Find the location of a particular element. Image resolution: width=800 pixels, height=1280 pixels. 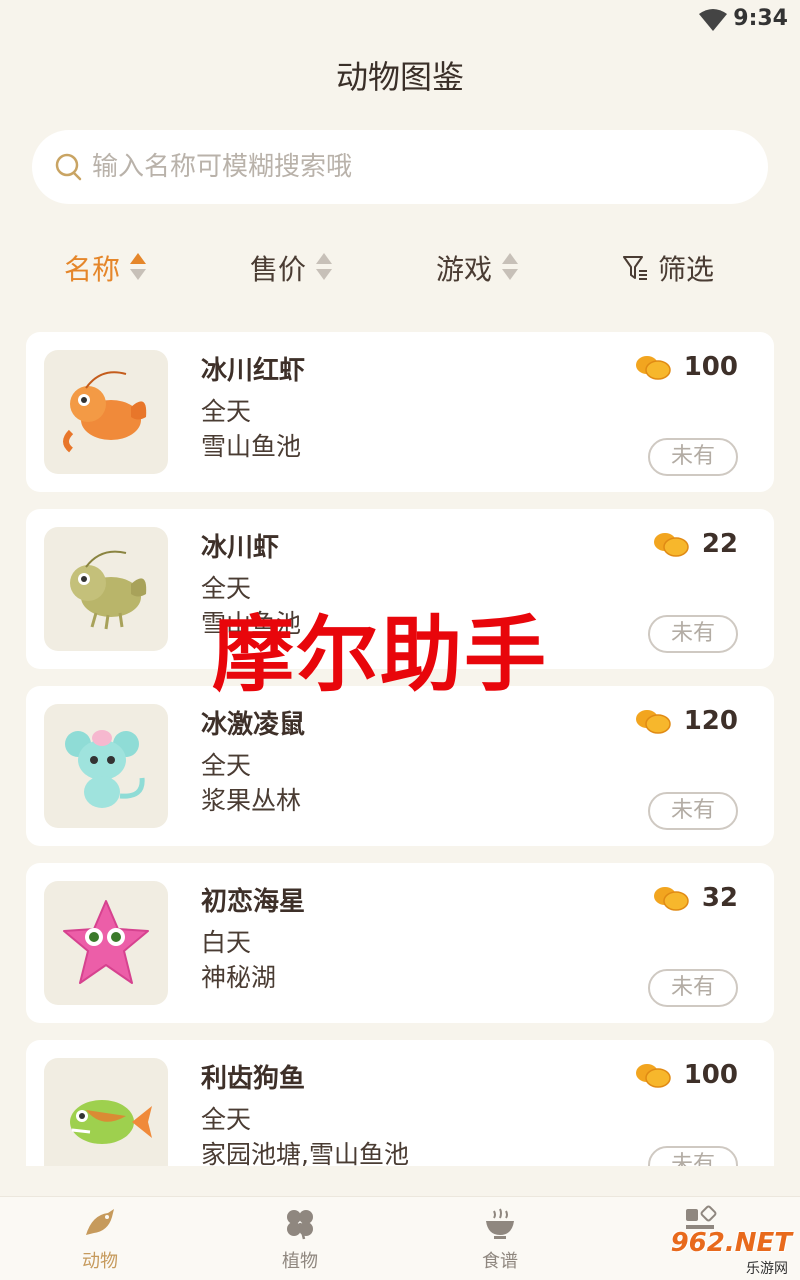

wifi-icon is located at coordinates (713, 20).